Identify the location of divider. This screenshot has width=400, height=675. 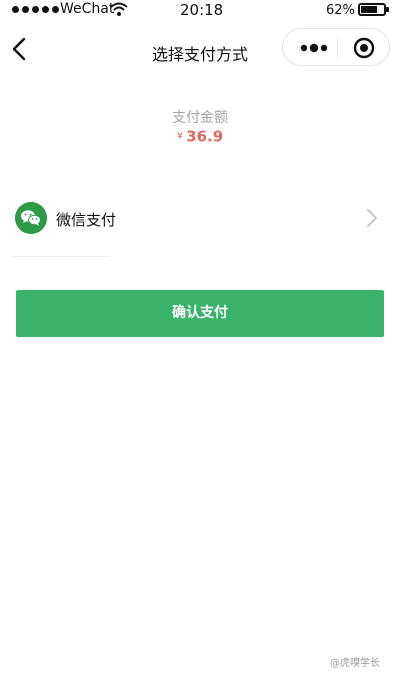
(61, 256).